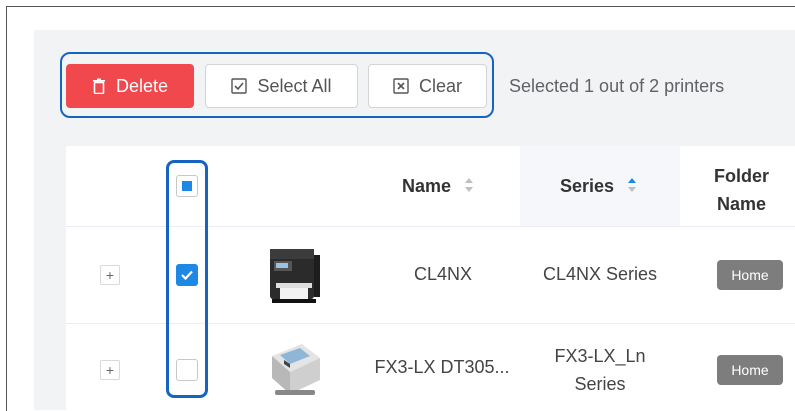 The image size is (795, 411). I want to click on column-folder-label-line2: Name, so click(741, 204).